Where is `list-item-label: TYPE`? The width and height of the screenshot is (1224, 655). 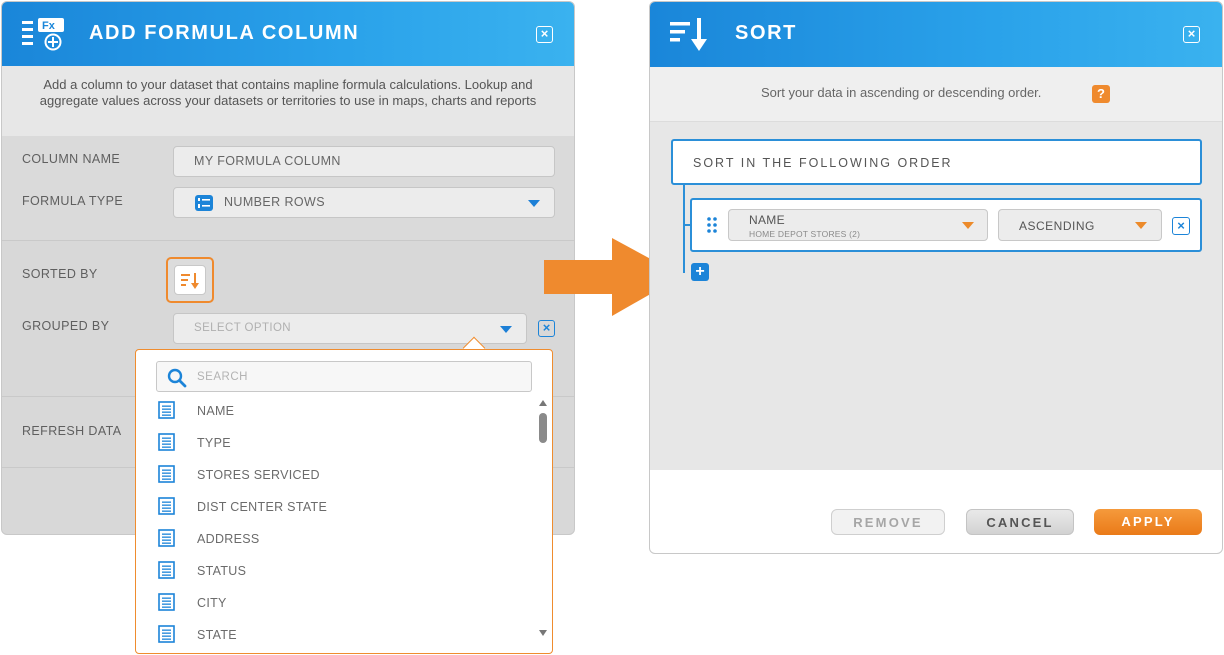
list-item-label: TYPE is located at coordinates (214, 443).